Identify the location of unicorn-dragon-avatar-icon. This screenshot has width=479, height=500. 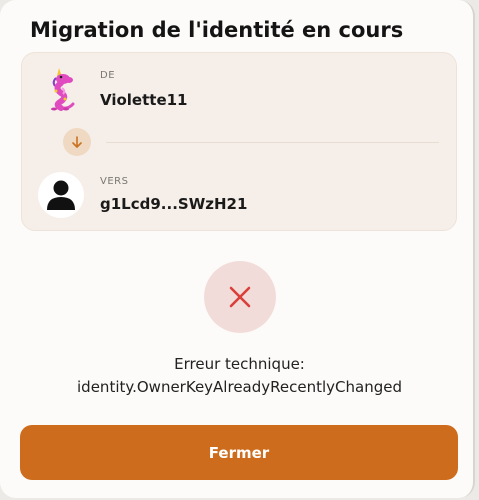
(63, 89).